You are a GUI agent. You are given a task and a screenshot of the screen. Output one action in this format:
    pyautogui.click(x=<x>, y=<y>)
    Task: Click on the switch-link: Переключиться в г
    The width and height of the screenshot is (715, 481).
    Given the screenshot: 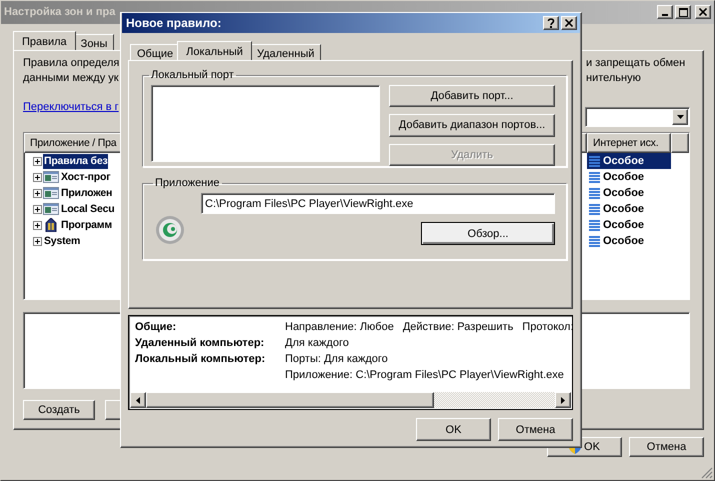 What is the action you would take?
    pyautogui.click(x=71, y=107)
    